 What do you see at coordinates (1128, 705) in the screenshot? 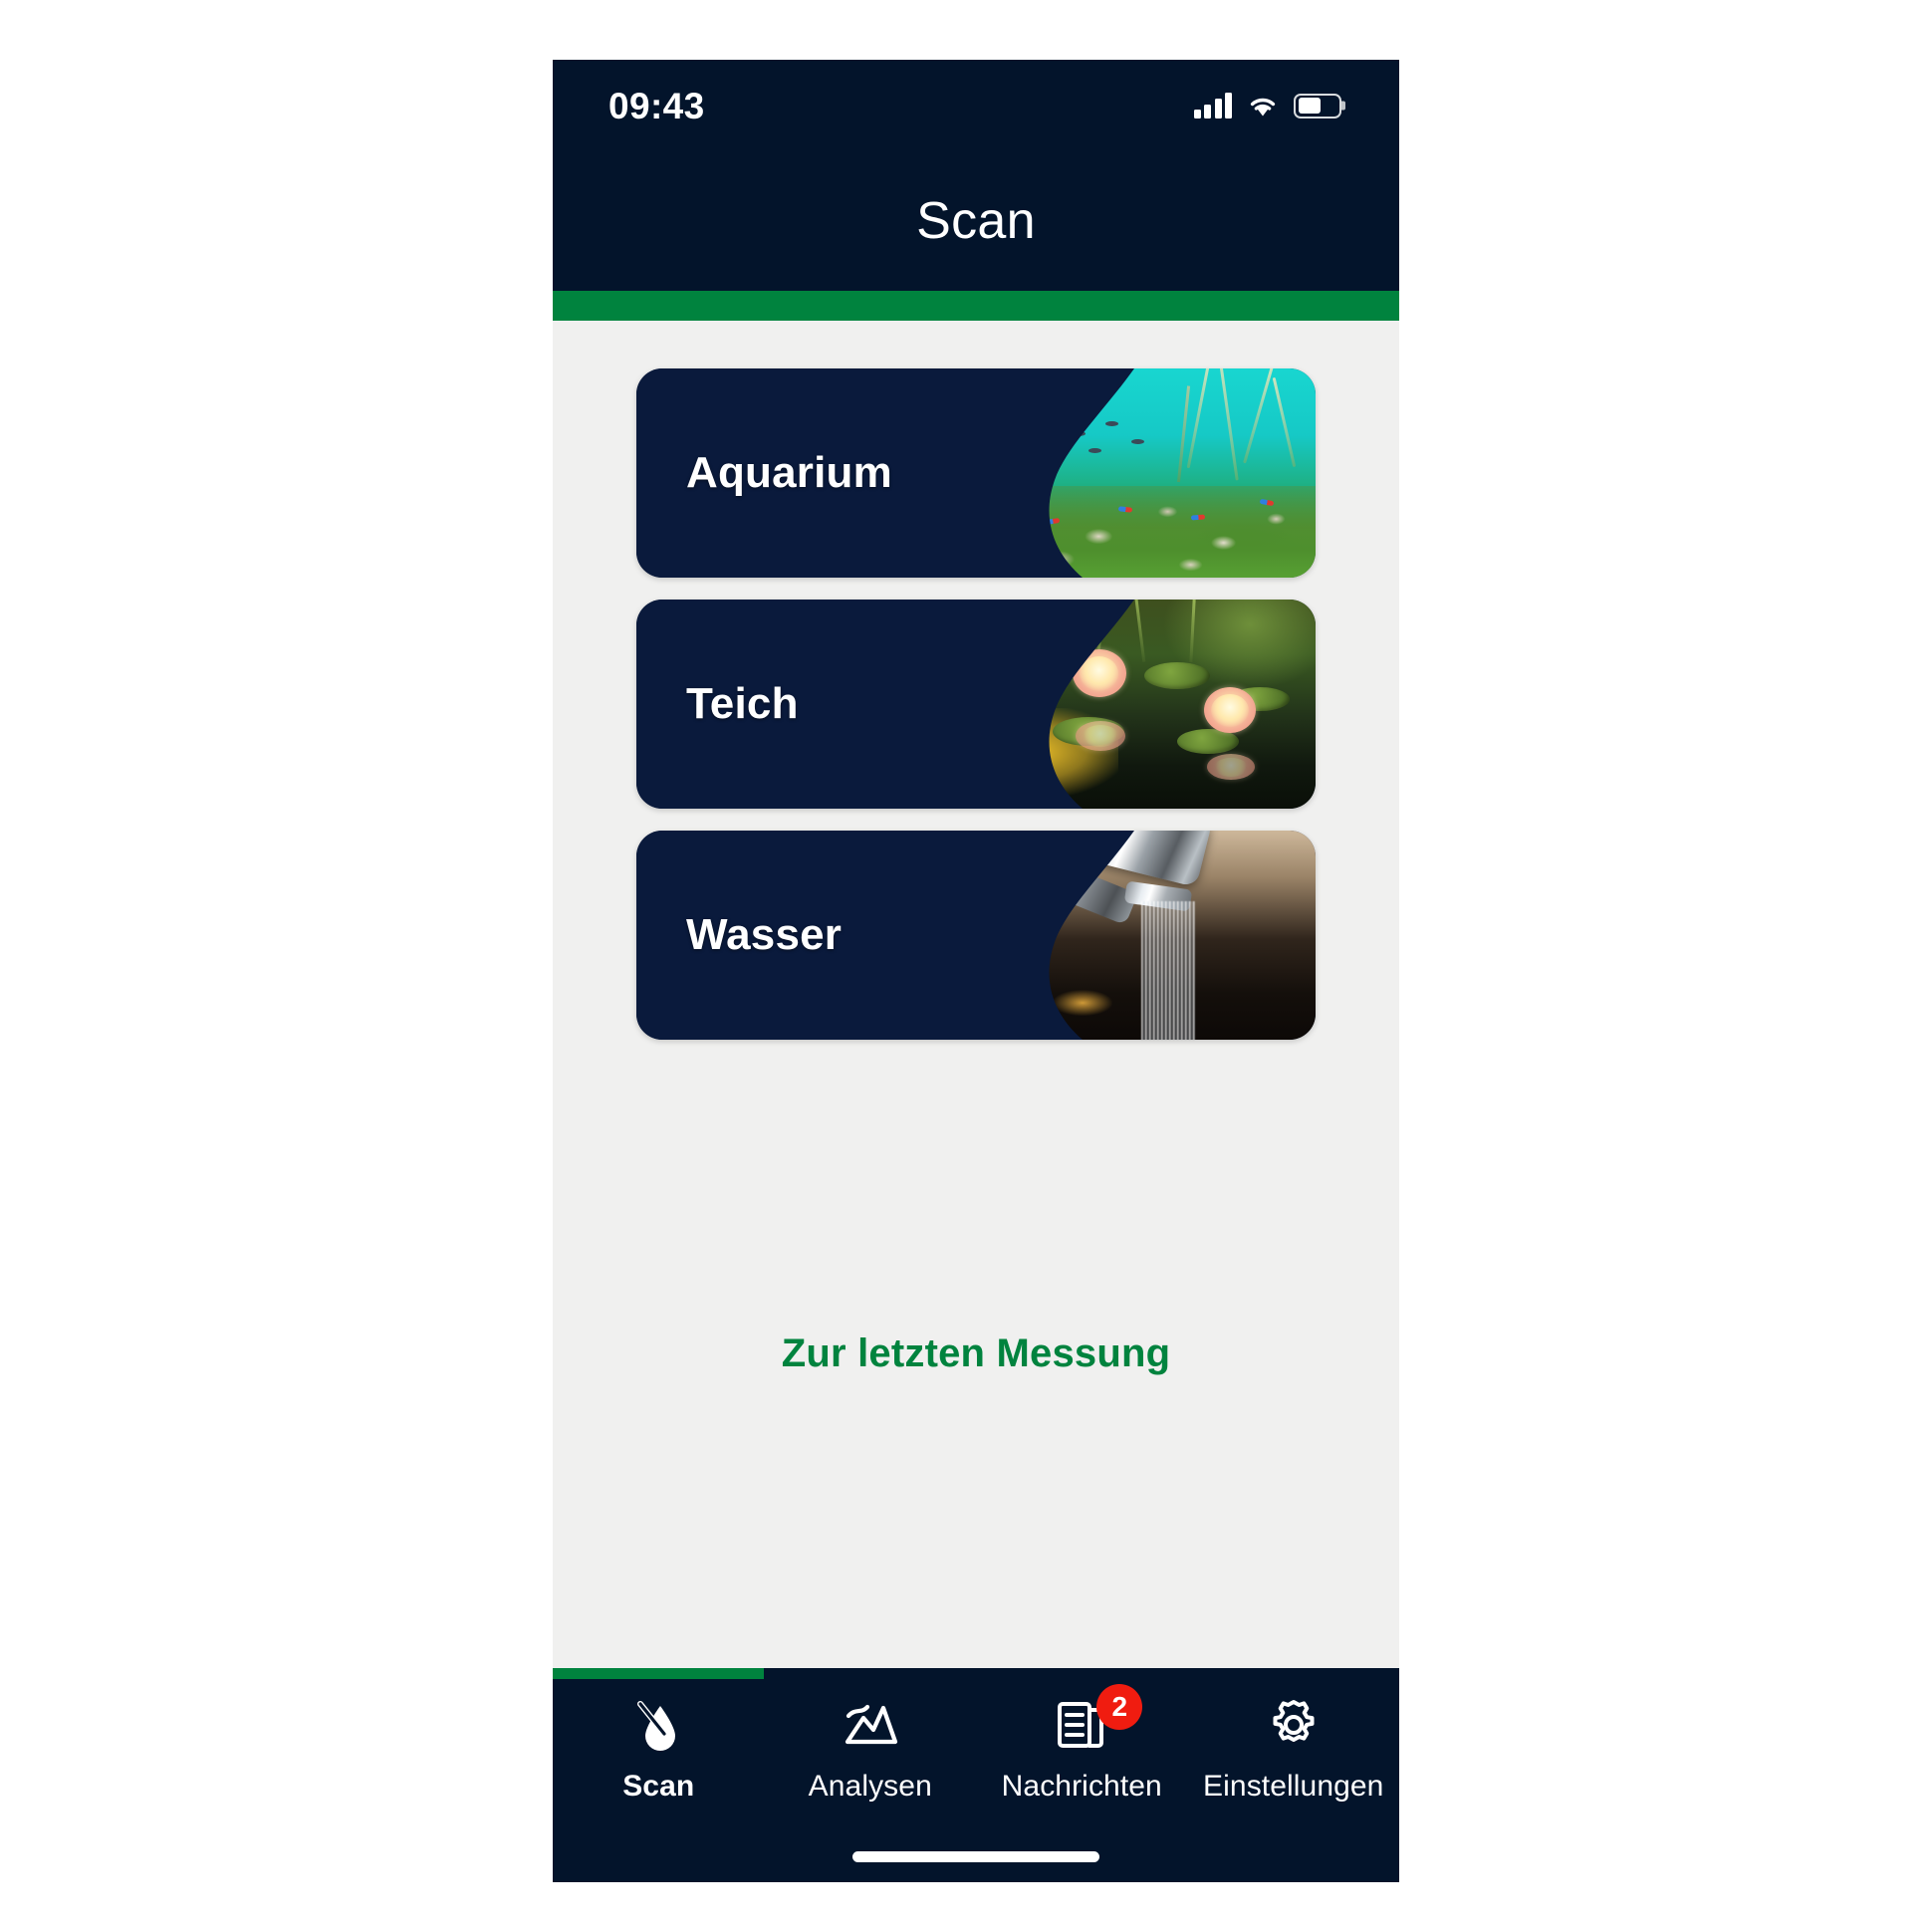
I see `pond-photo` at bounding box center [1128, 705].